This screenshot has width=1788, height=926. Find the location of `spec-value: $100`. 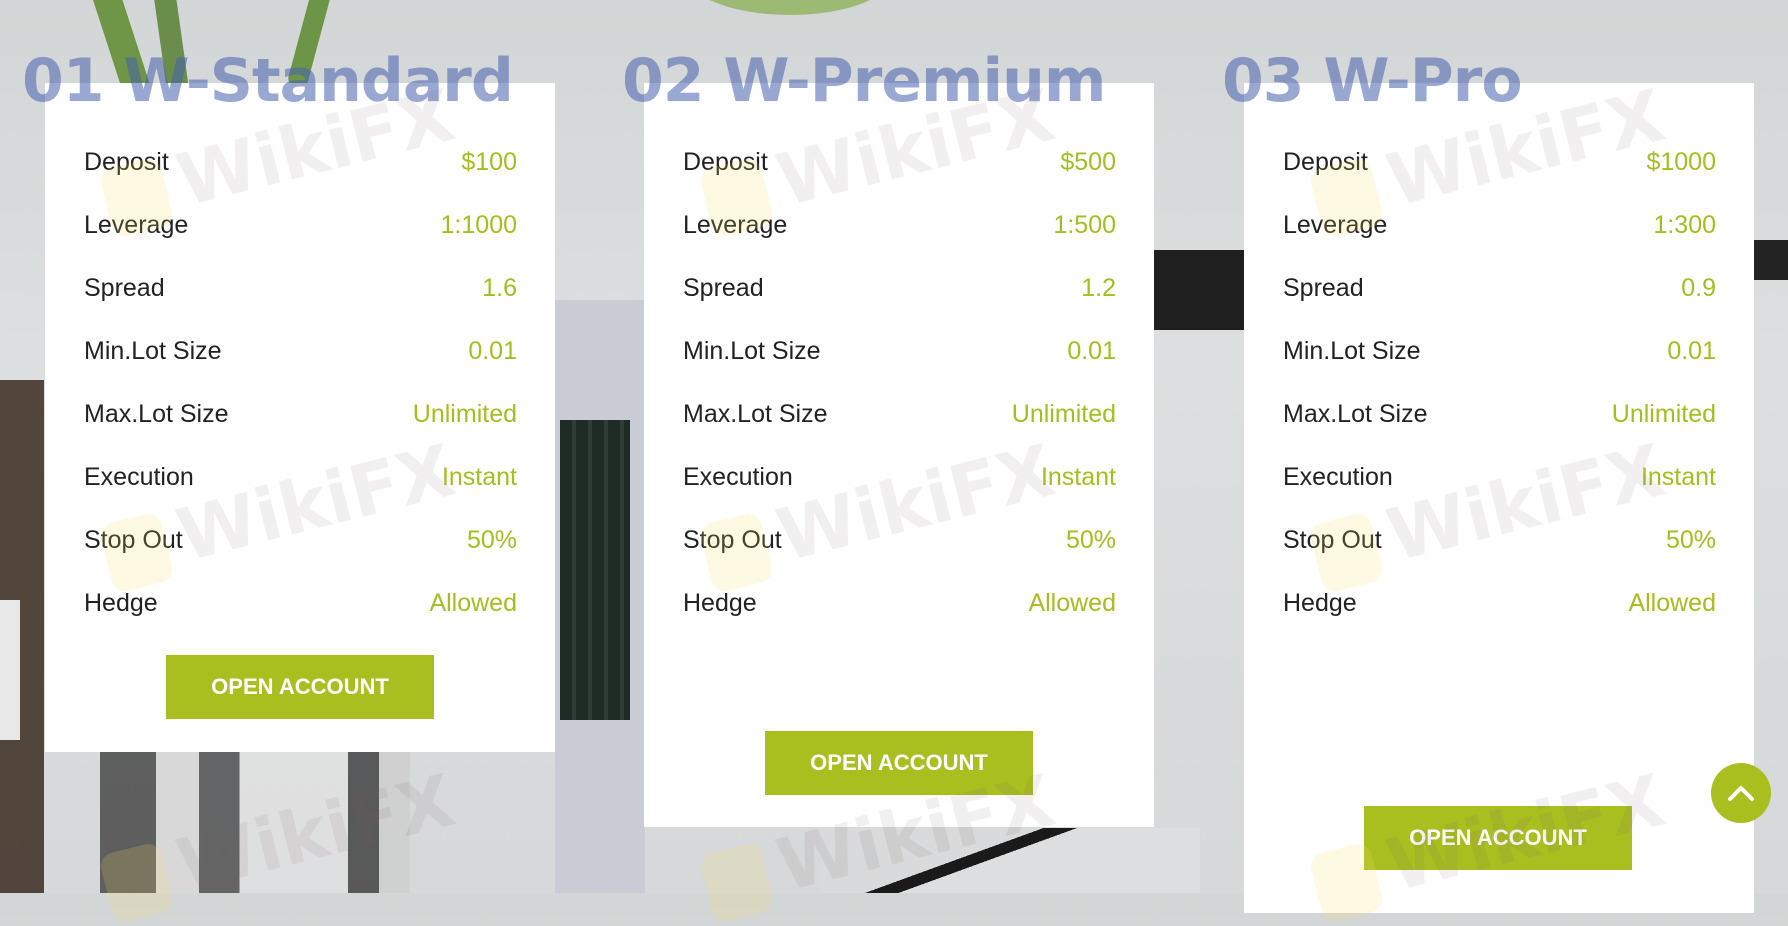

spec-value: $100 is located at coordinates (489, 162).